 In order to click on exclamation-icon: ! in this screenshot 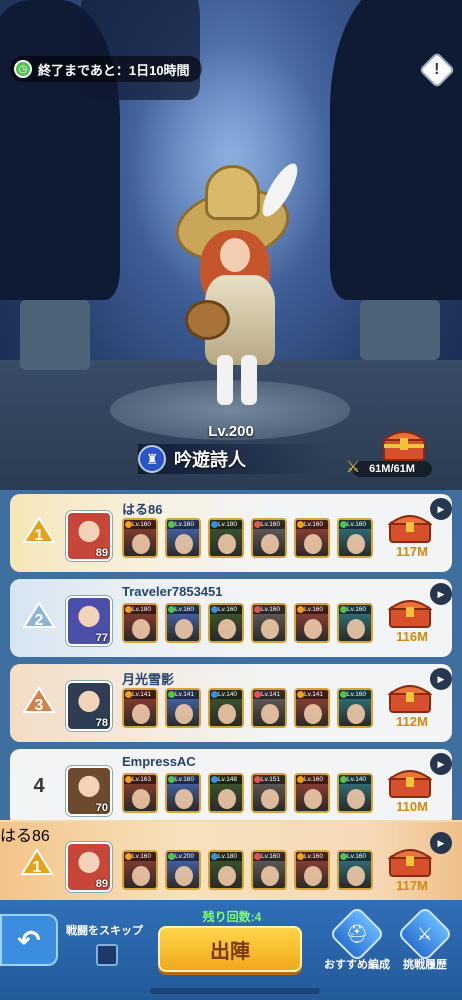, I will do `click(437, 69)`.